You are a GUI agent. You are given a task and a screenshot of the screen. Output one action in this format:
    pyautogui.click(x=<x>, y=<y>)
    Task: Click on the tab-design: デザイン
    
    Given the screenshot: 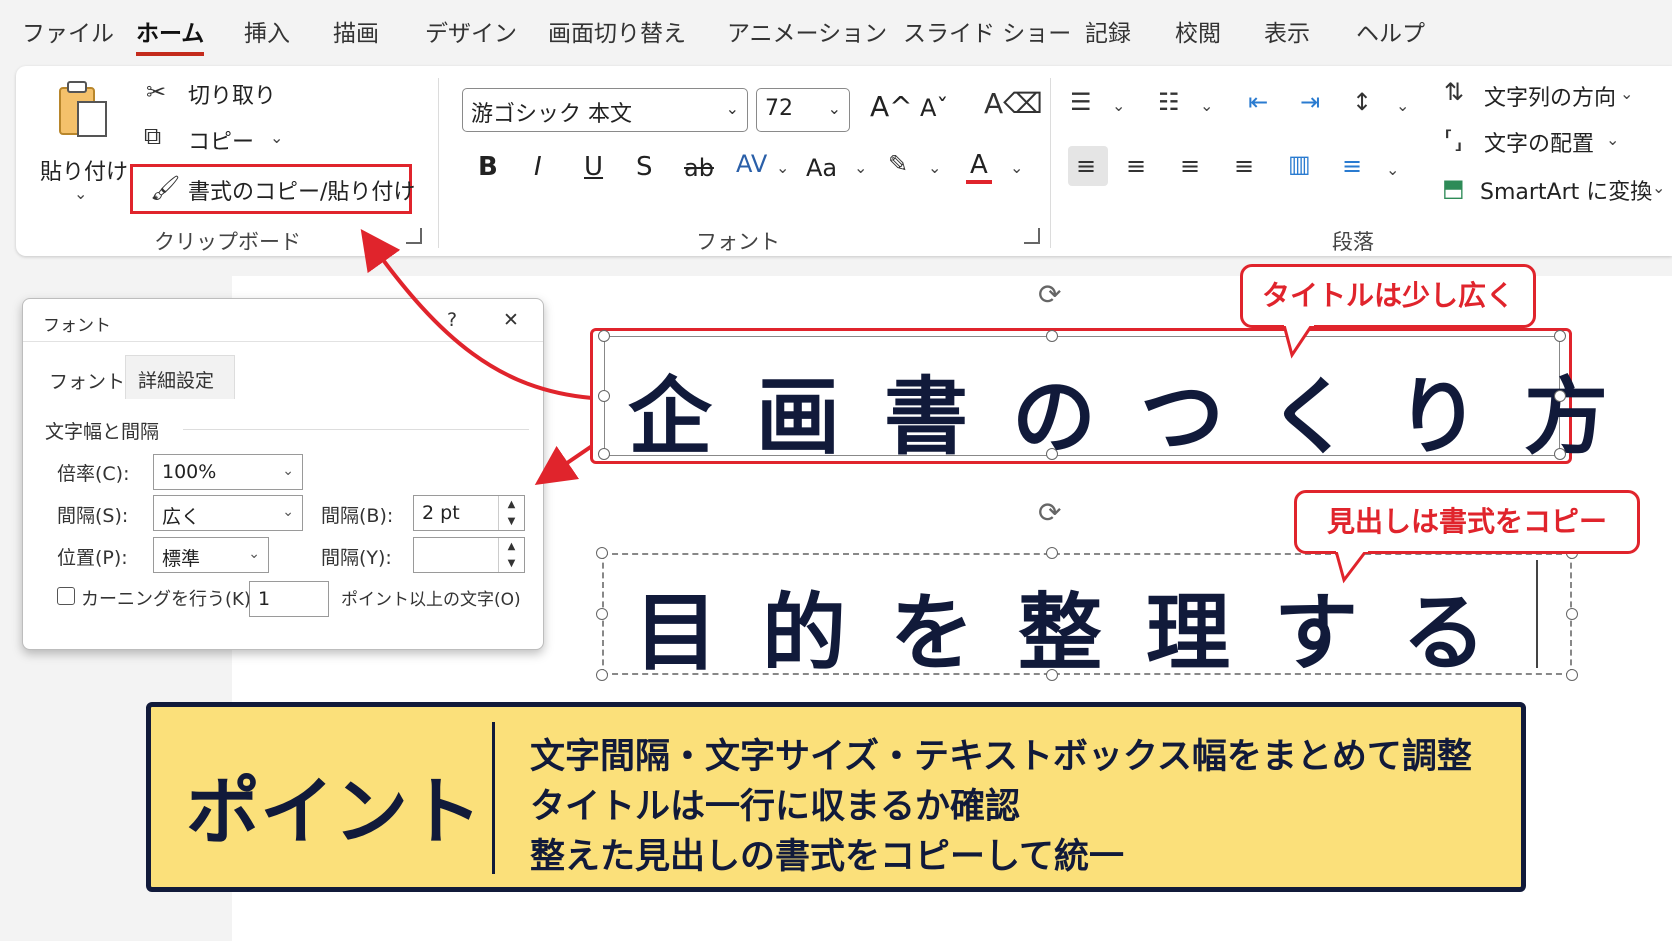 What is the action you would take?
    pyautogui.click(x=471, y=31)
    